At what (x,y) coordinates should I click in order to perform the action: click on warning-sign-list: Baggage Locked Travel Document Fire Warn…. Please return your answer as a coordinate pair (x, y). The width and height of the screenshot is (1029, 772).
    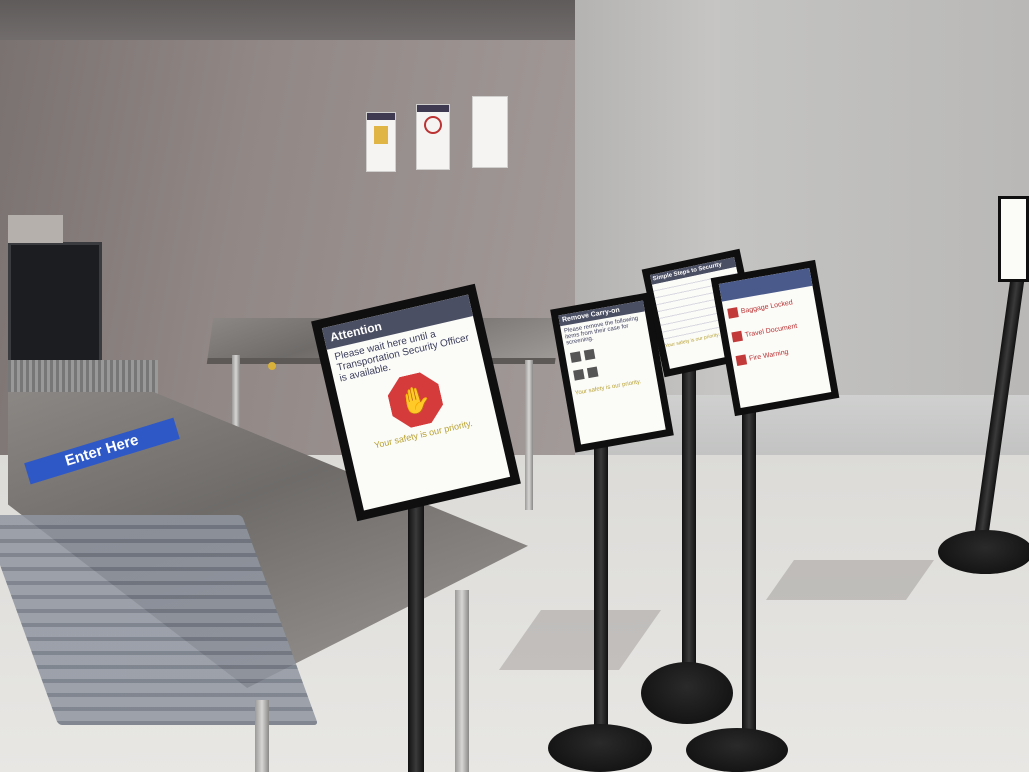
    Looking at the image, I should click on (773, 328).